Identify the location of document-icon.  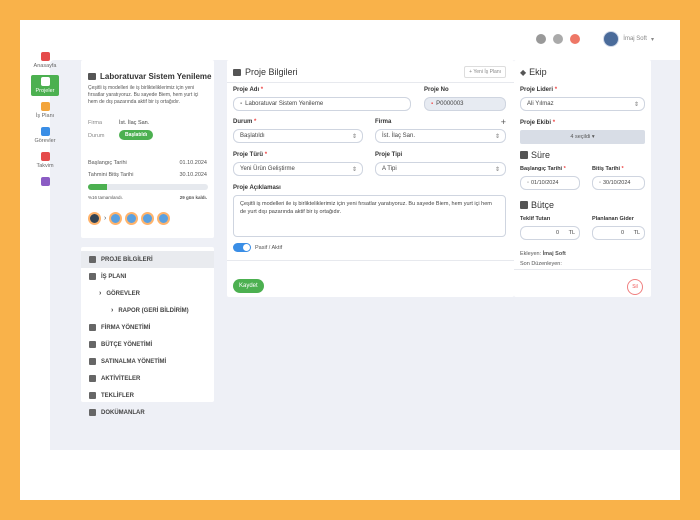
(92, 412).